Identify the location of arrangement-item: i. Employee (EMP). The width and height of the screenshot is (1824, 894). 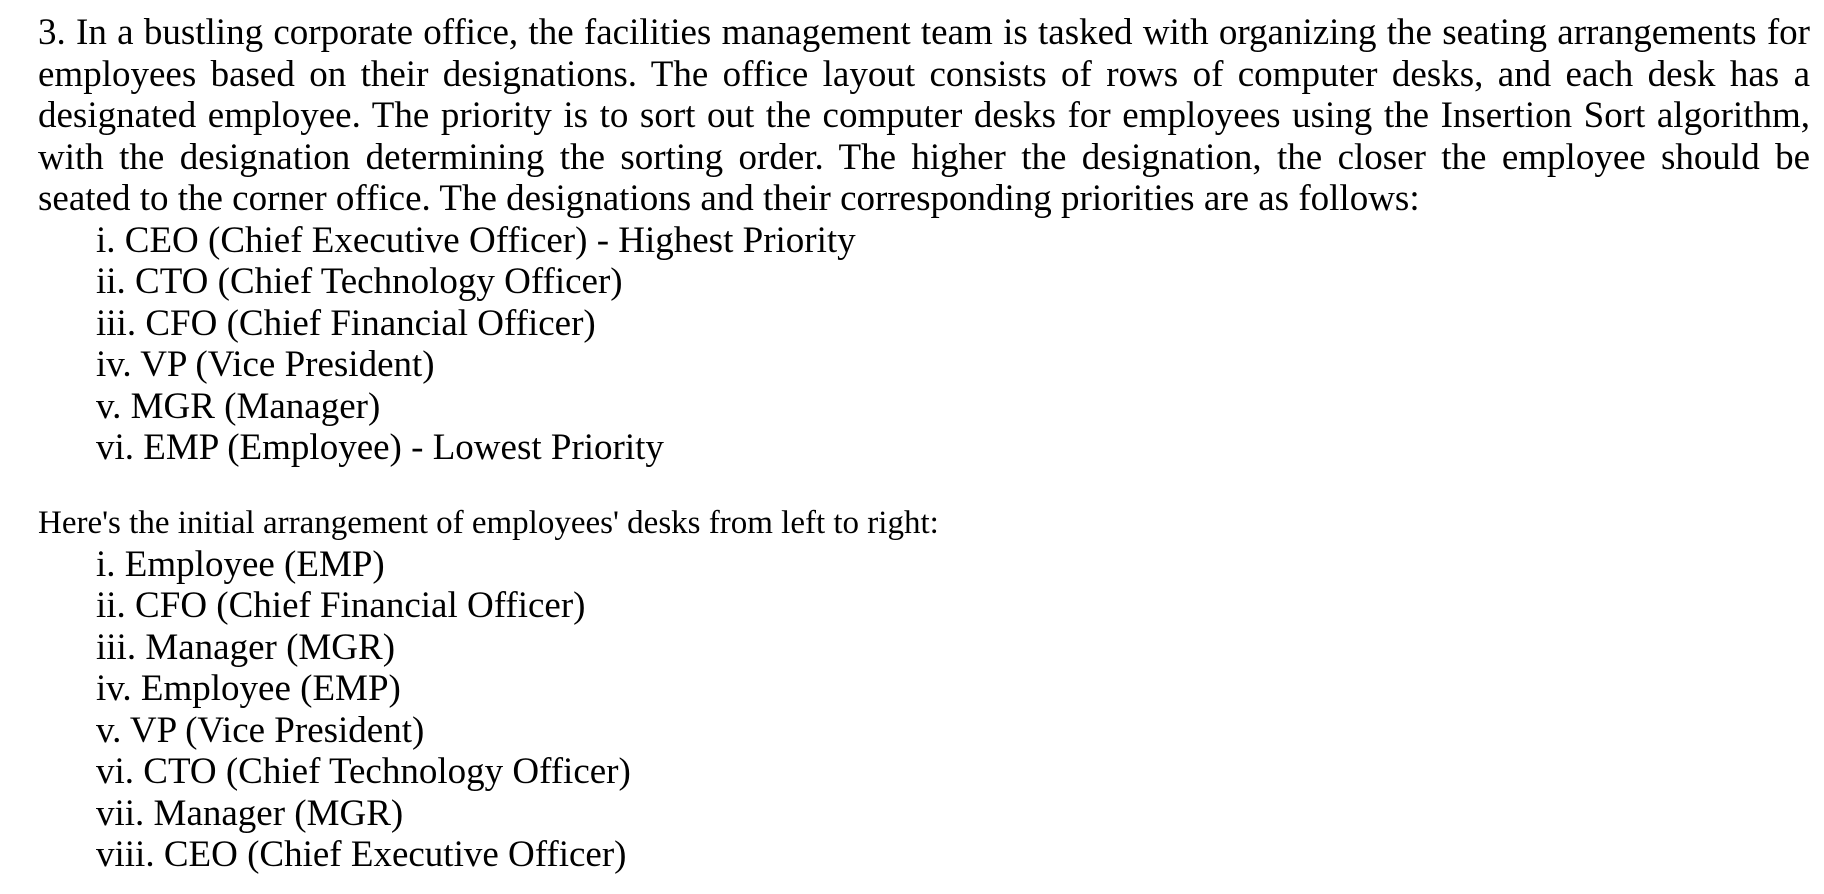
(240, 564).